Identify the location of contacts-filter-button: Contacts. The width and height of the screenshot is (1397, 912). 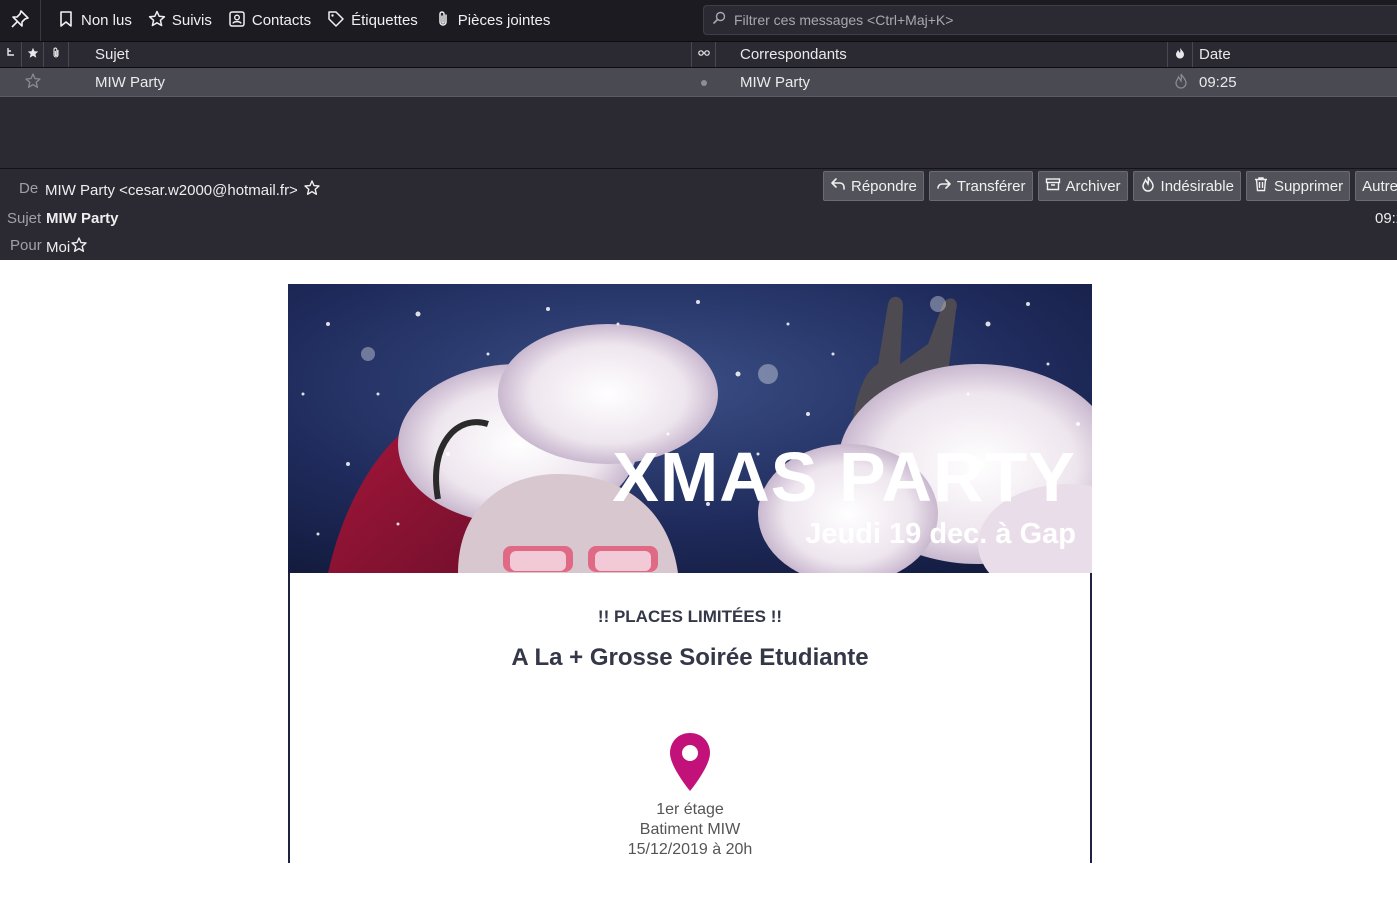
(269, 20).